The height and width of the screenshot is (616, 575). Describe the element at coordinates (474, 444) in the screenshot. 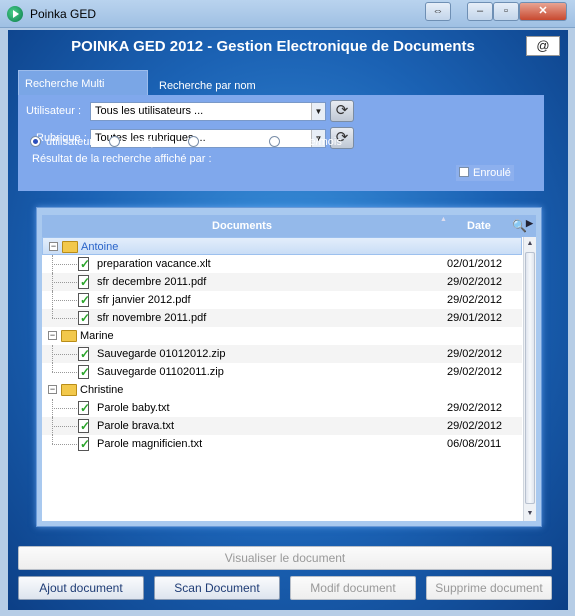

I see `document-date: 06/08/2011` at that location.